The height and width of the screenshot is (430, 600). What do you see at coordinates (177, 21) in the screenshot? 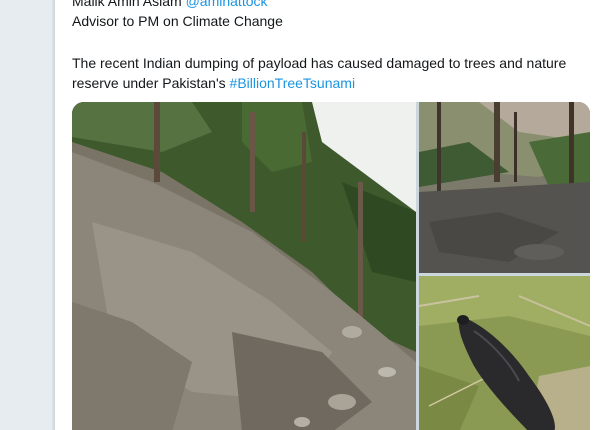
I see `author-bio: Advisor to PM on Climate Change` at bounding box center [177, 21].